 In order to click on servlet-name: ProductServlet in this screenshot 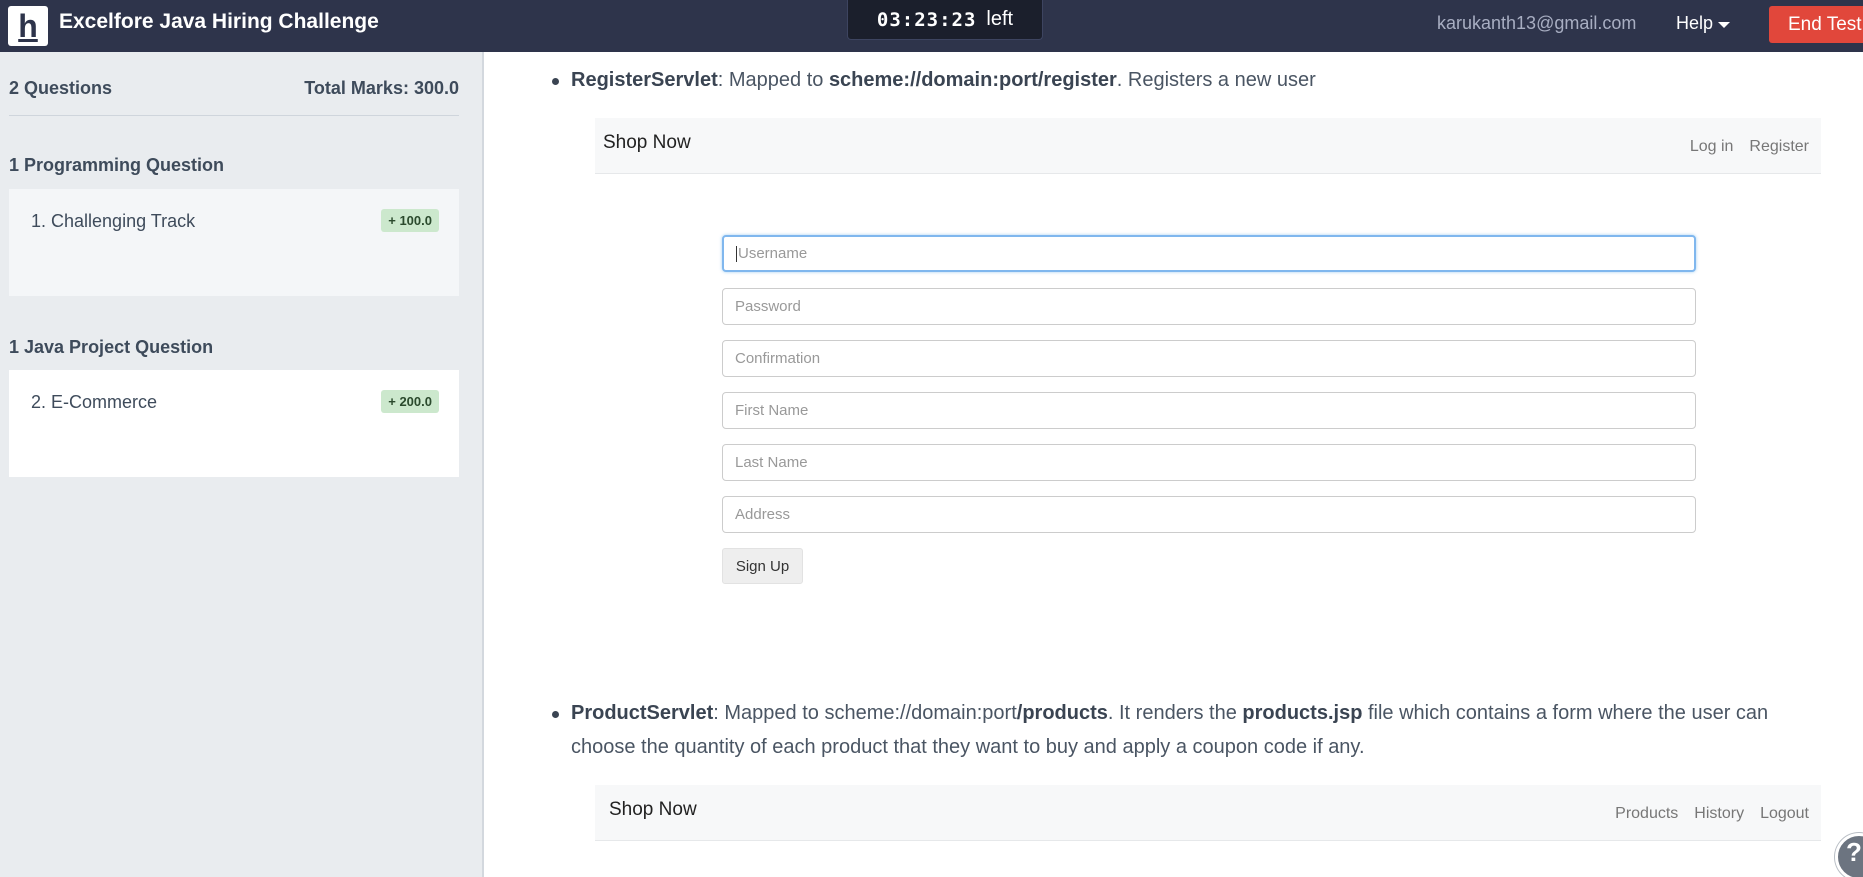, I will do `click(642, 713)`.